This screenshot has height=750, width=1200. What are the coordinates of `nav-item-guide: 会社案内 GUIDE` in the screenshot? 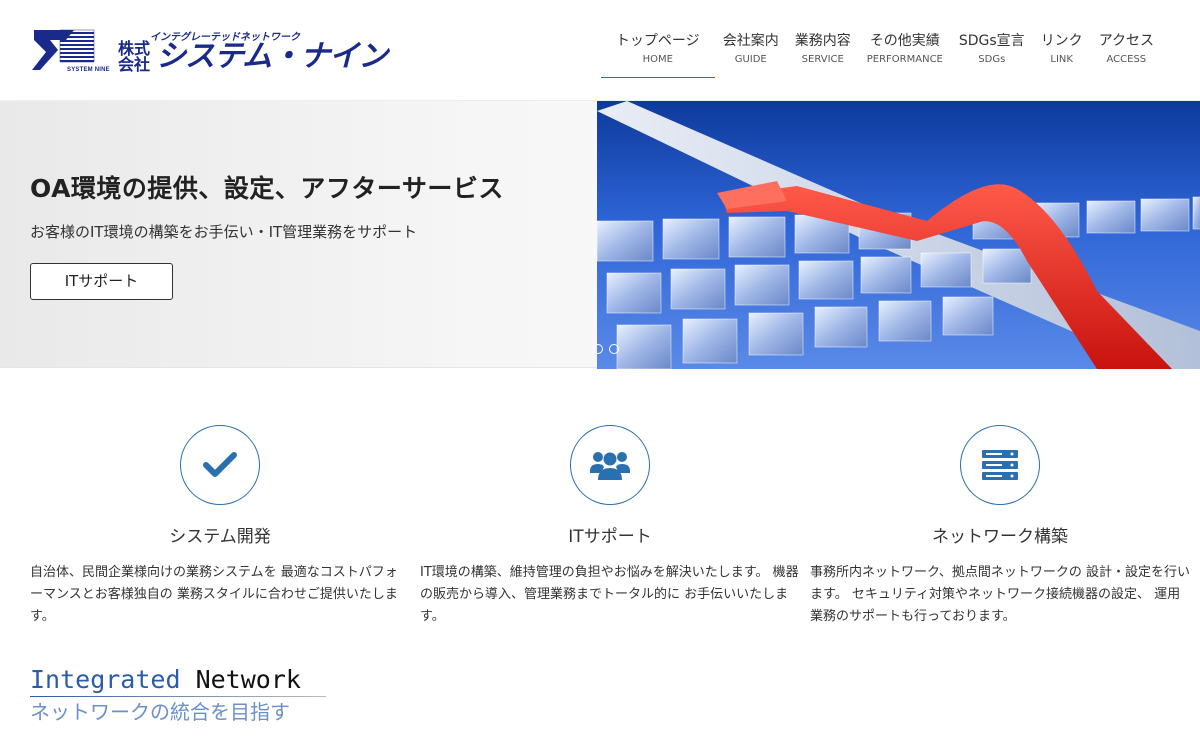 It's located at (751, 55).